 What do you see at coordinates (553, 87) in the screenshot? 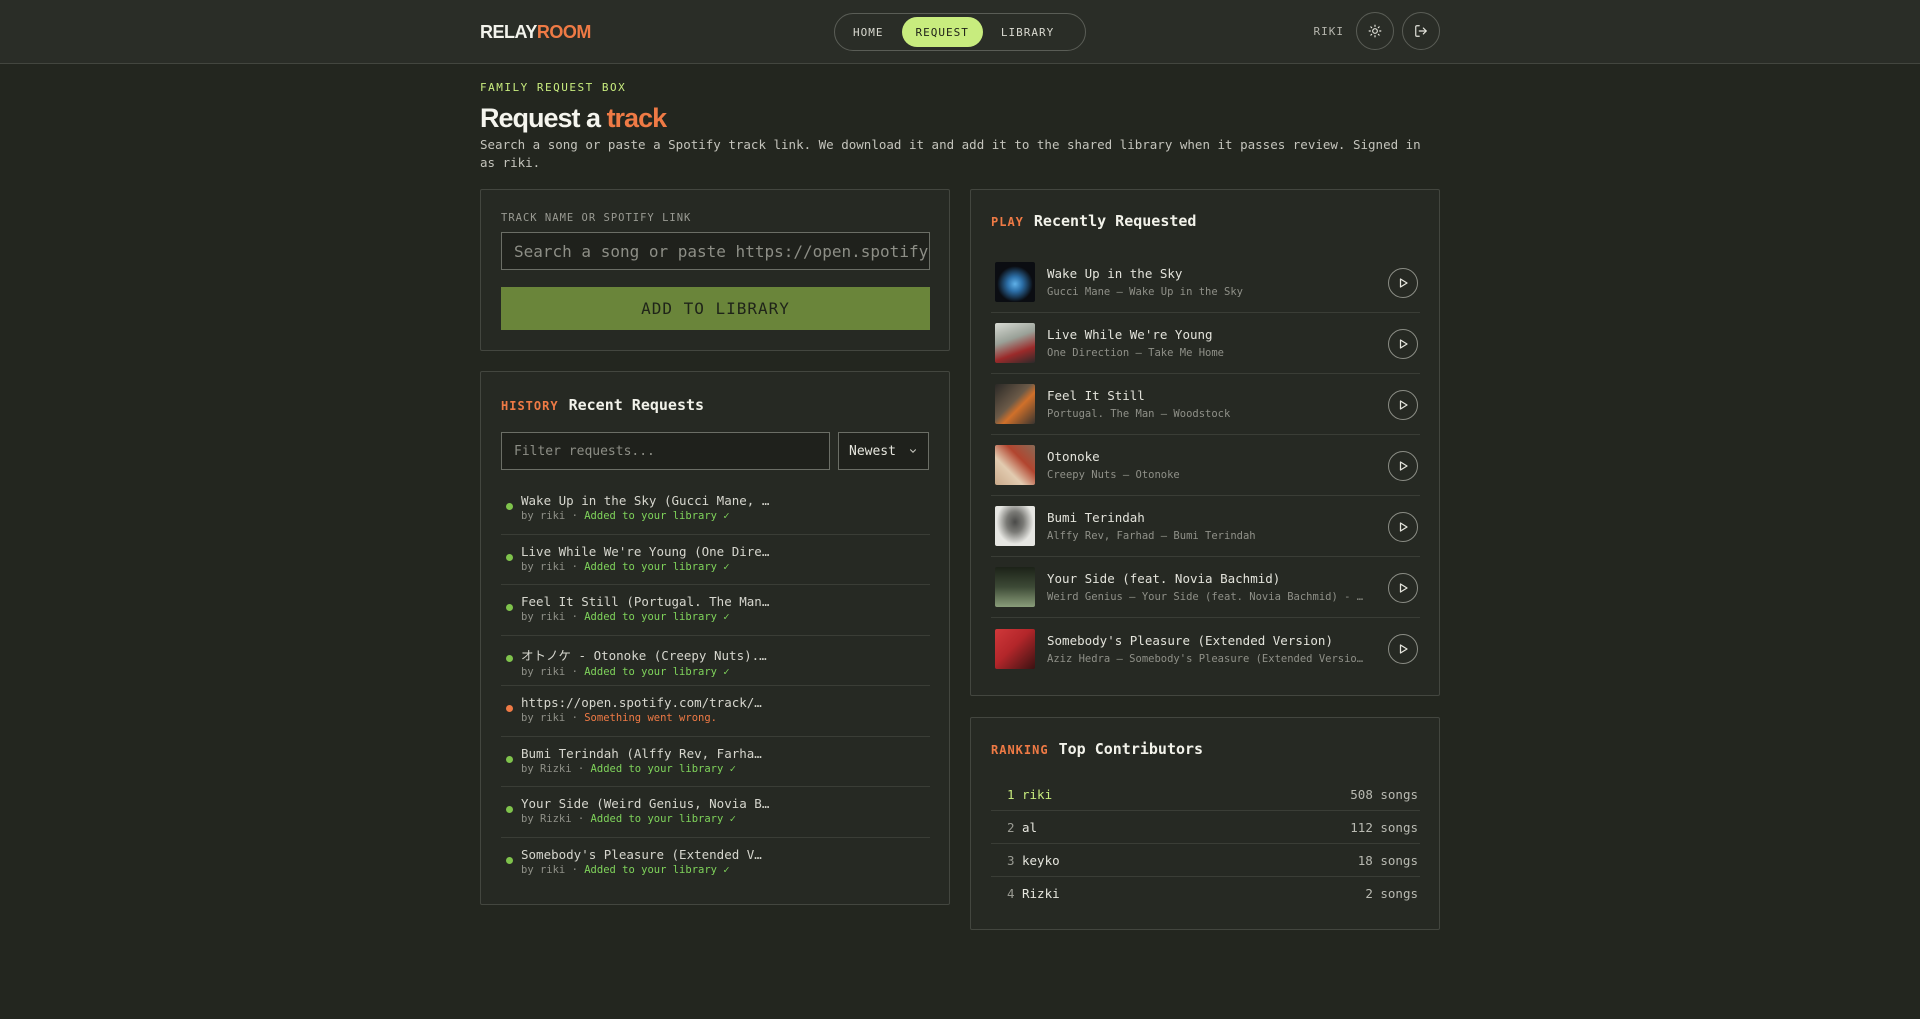
I see `page-eyebrow: FAMILY REQUEST BOX` at bounding box center [553, 87].